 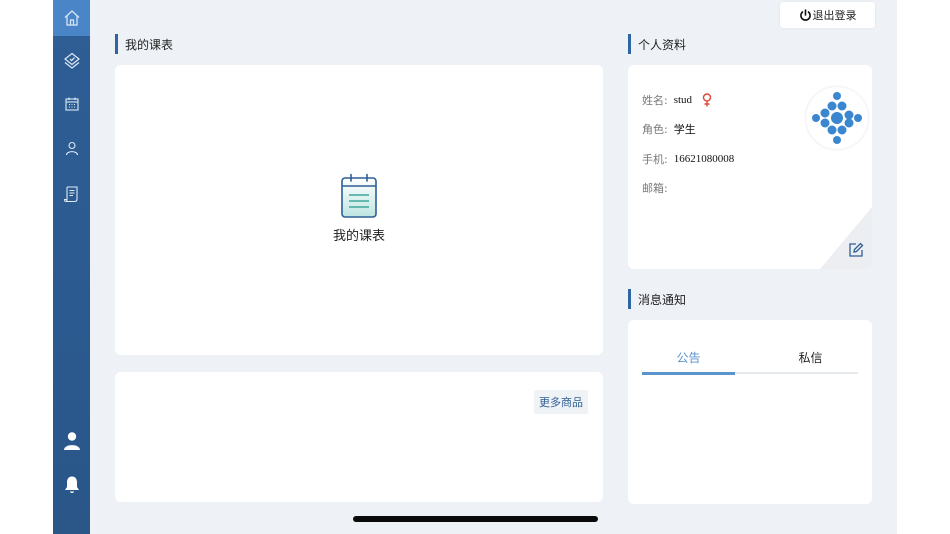 What do you see at coordinates (655, 100) in the screenshot?
I see `name-label: 姓名:` at bounding box center [655, 100].